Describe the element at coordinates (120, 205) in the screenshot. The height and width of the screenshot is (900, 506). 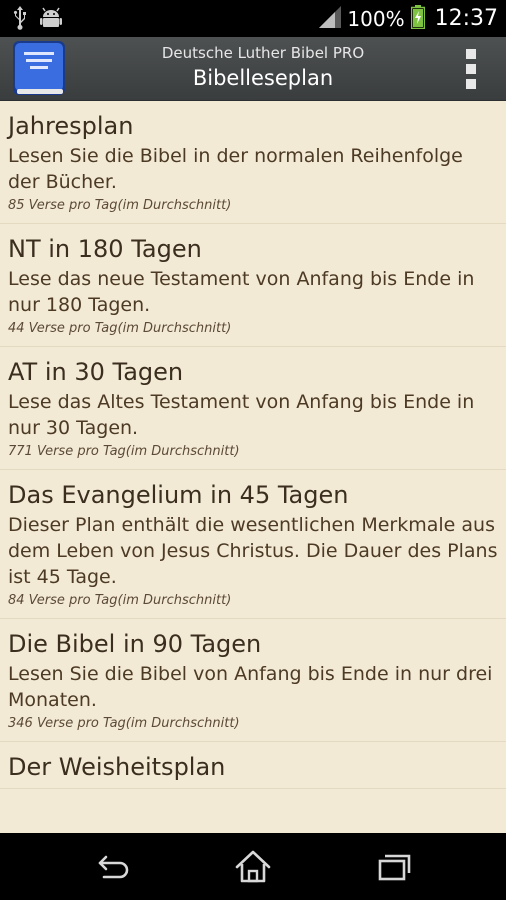
I see `plan-verses-per-day: 85 Verse pro Tag(im Durchschnitt)` at that location.